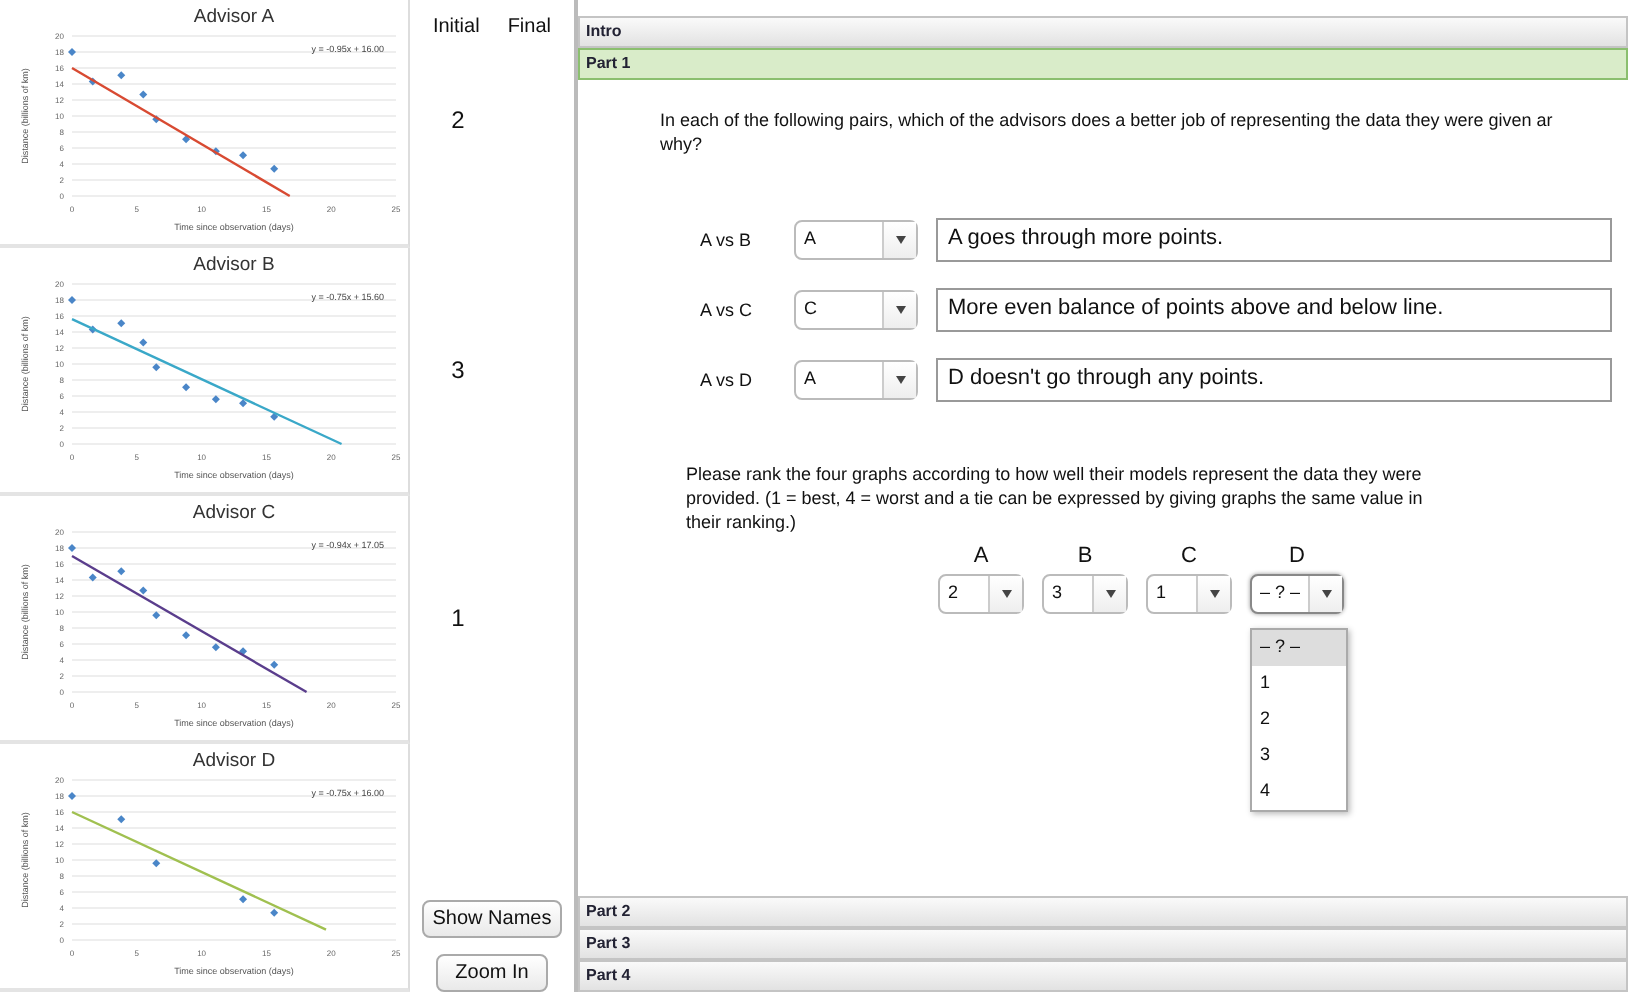 Image resolution: width=1628 pixels, height=992 pixels. What do you see at coordinates (856, 310) in the screenshot?
I see `choice-dropdown: C` at bounding box center [856, 310].